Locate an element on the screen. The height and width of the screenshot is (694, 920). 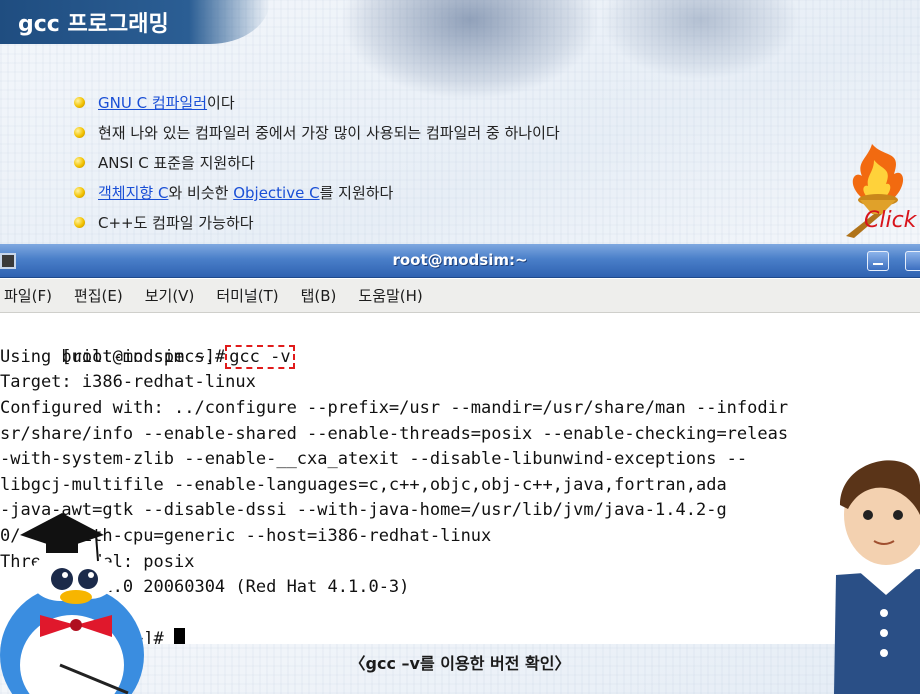
terminal-line: Target: i386-redhat-linux is located at coordinates (128, 382).